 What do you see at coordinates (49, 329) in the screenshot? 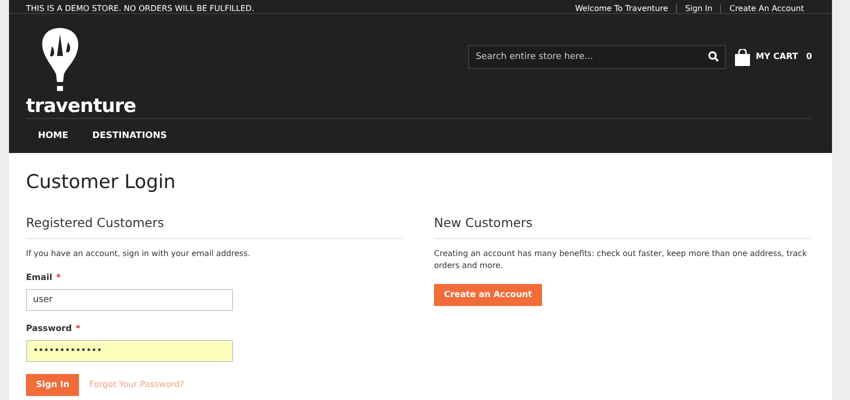
I see `field-label: Password` at bounding box center [49, 329].